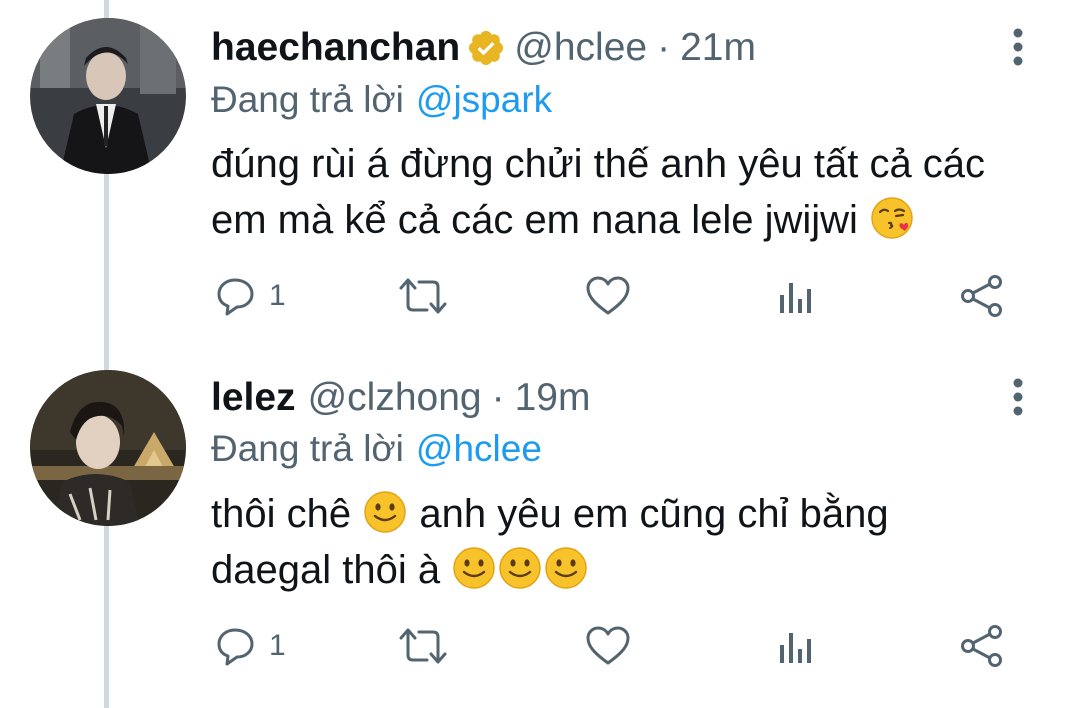 This screenshot has height=708, width=1080. I want to click on tweet-text-segment: daegal thôi à, so click(326, 570).